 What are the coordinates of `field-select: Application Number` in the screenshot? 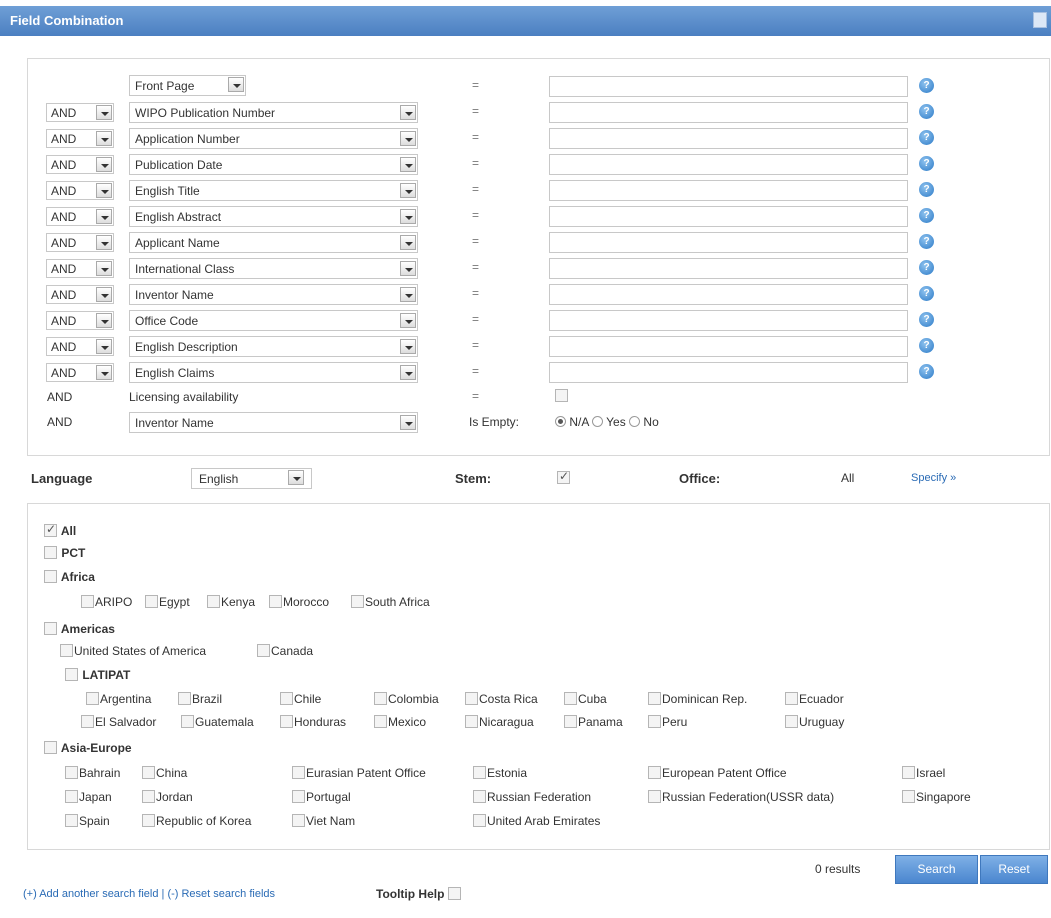 It's located at (273, 138).